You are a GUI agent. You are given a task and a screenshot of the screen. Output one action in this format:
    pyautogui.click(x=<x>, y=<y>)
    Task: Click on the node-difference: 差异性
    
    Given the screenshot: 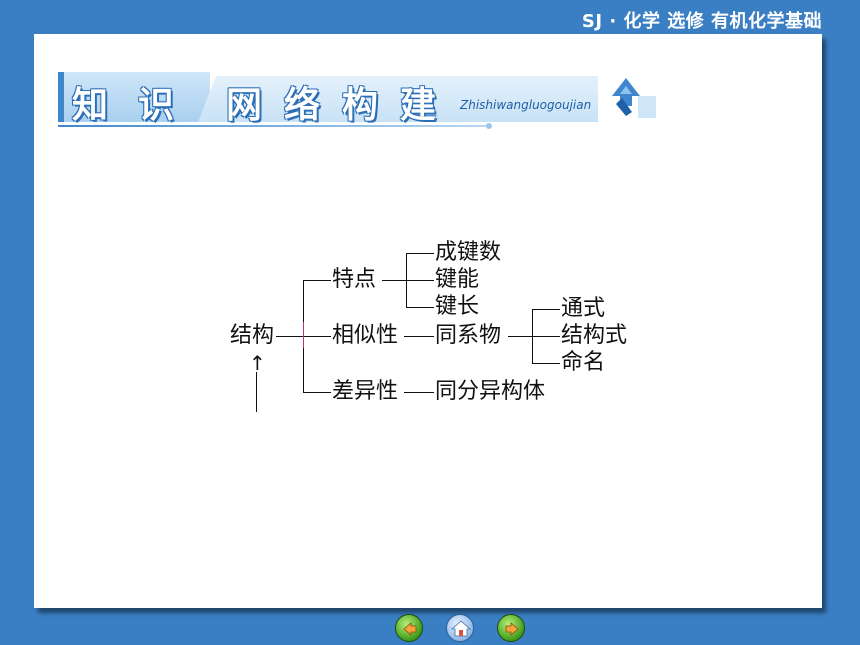 What is the action you would take?
    pyautogui.click(x=365, y=391)
    